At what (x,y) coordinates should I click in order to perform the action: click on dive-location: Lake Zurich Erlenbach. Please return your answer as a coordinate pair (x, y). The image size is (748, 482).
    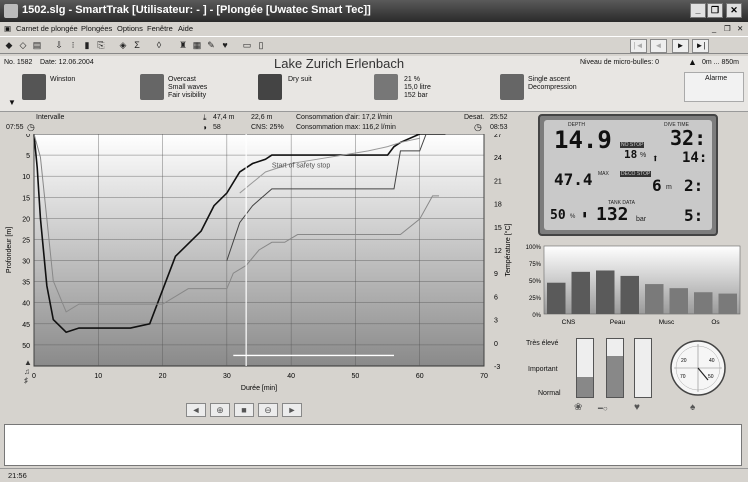
    Looking at the image, I should click on (339, 63).